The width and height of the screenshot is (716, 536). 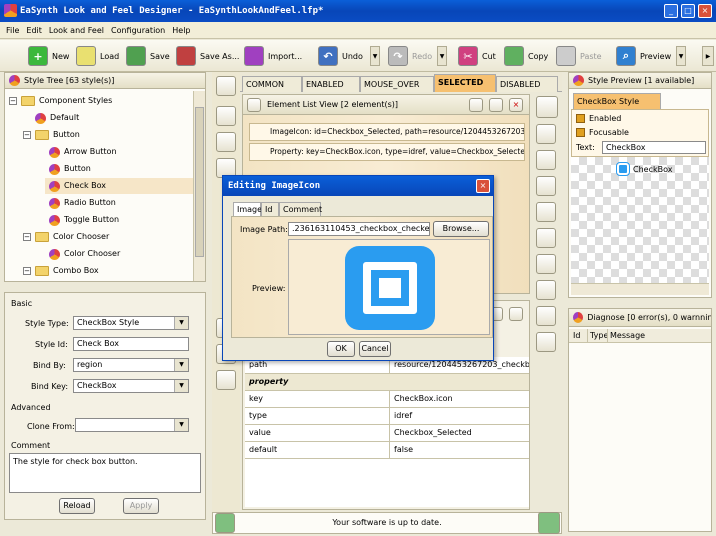 I want to click on tree-item-combo-box-folder: − Combo Box, so click(x=61, y=271).